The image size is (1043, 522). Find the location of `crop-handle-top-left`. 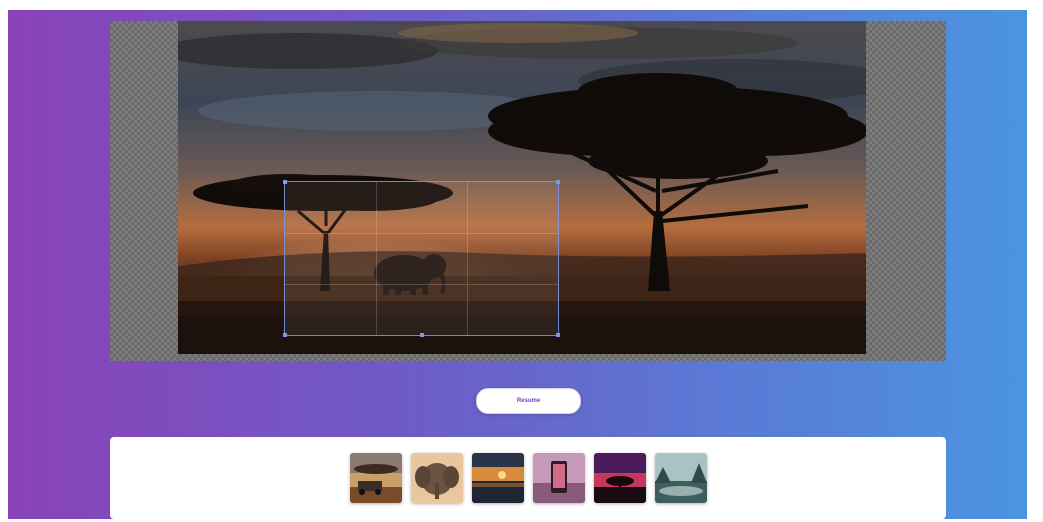

crop-handle-top-left is located at coordinates (285, 182).